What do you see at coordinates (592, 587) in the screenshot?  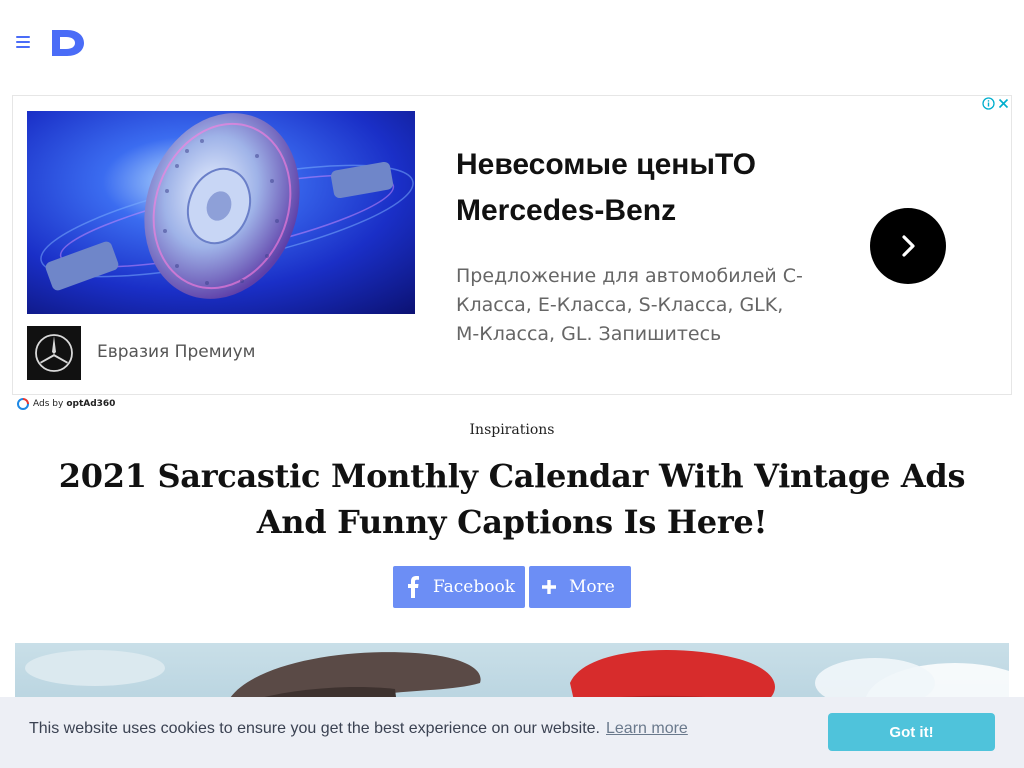 I see `more-share-label: More` at bounding box center [592, 587].